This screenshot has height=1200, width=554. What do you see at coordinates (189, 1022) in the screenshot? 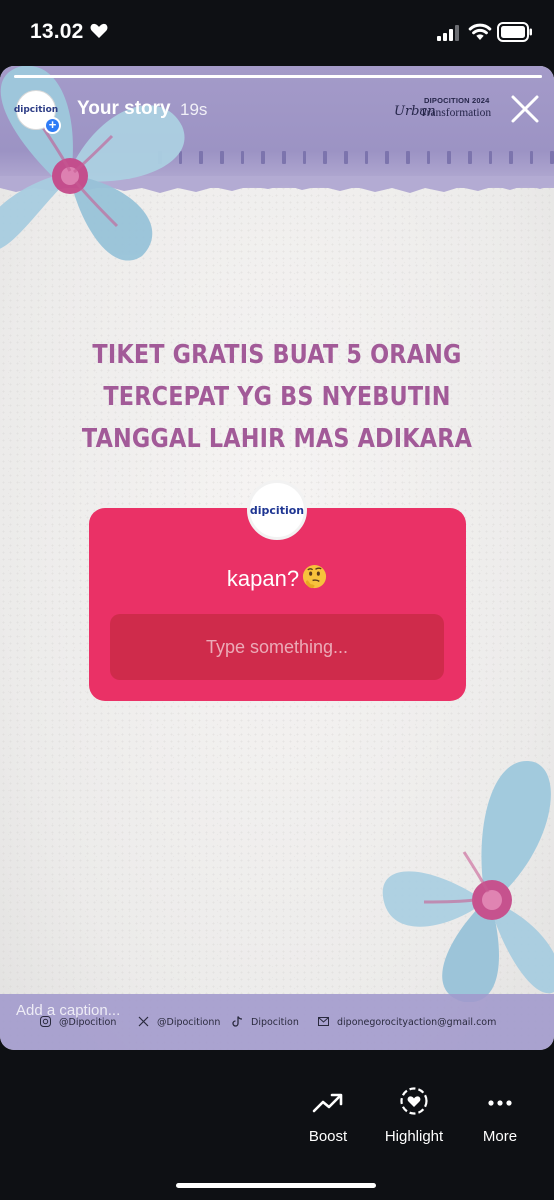
I see `footer-x-handle: @Dipocitionn` at bounding box center [189, 1022].